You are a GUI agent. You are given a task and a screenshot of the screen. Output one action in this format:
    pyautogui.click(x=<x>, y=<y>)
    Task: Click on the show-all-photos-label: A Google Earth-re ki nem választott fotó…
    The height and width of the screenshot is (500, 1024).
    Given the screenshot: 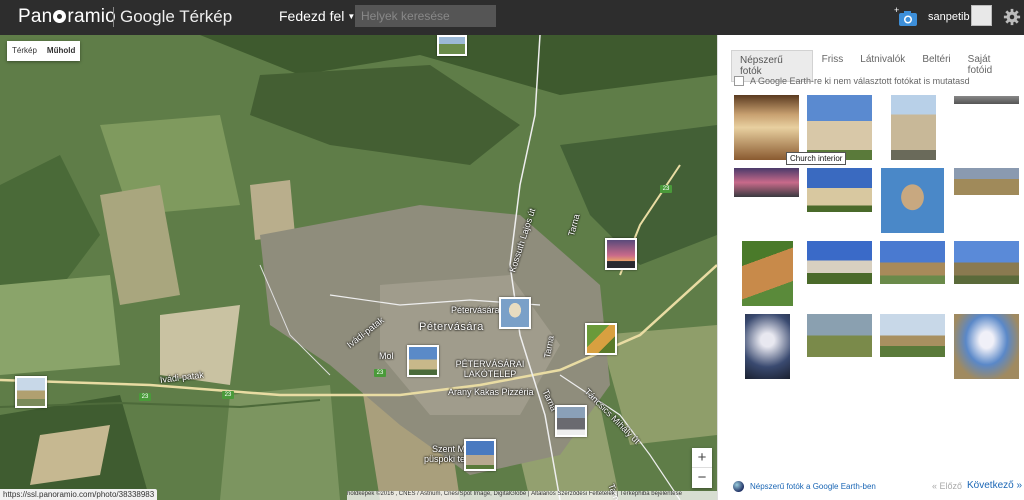 What is the action you would take?
    pyautogui.click(x=860, y=81)
    